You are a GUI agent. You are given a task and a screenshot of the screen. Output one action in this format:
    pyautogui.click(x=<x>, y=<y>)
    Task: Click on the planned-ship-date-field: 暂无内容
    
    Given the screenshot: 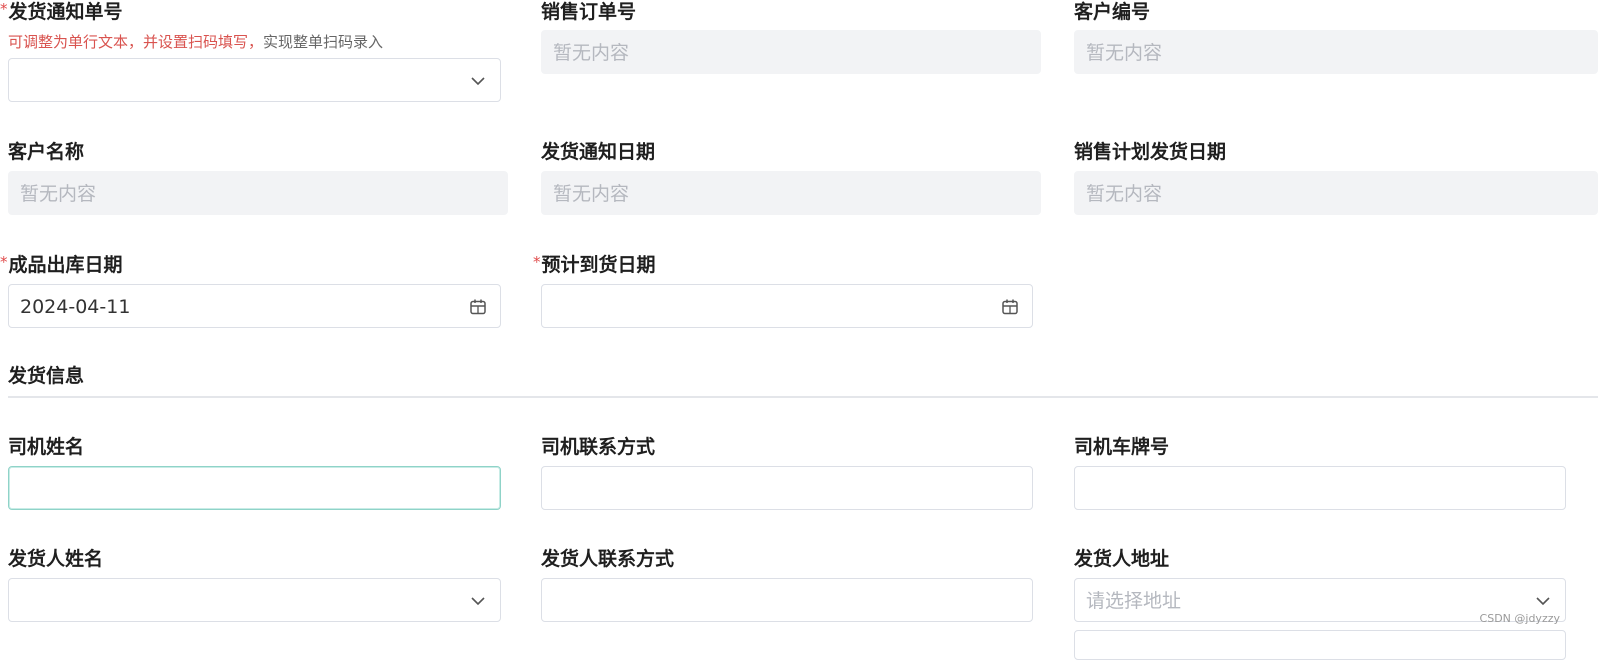 What is the action you would take?
    pyautogui.click(x=1336, y=193)
    